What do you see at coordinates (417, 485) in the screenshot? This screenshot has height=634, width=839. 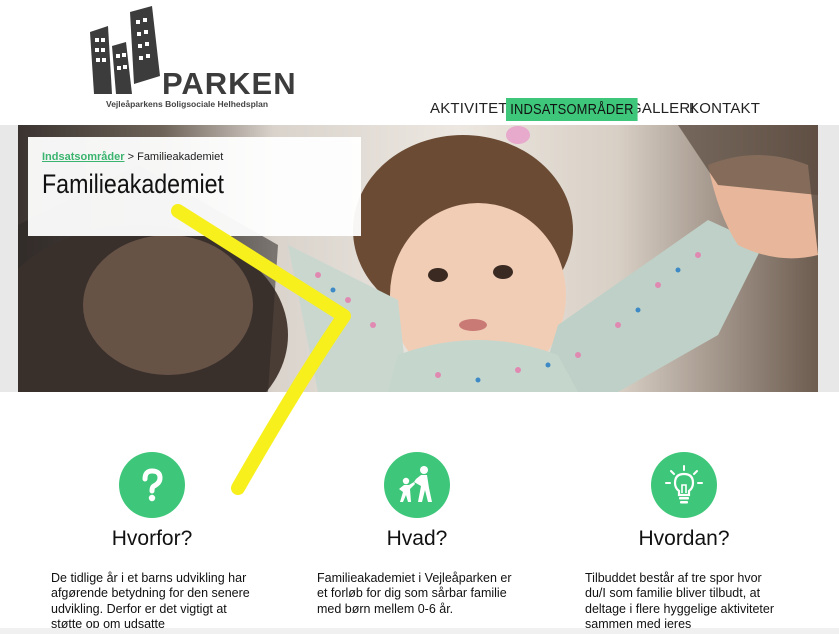 I see `family-icon` at bounding box center [417, 485].